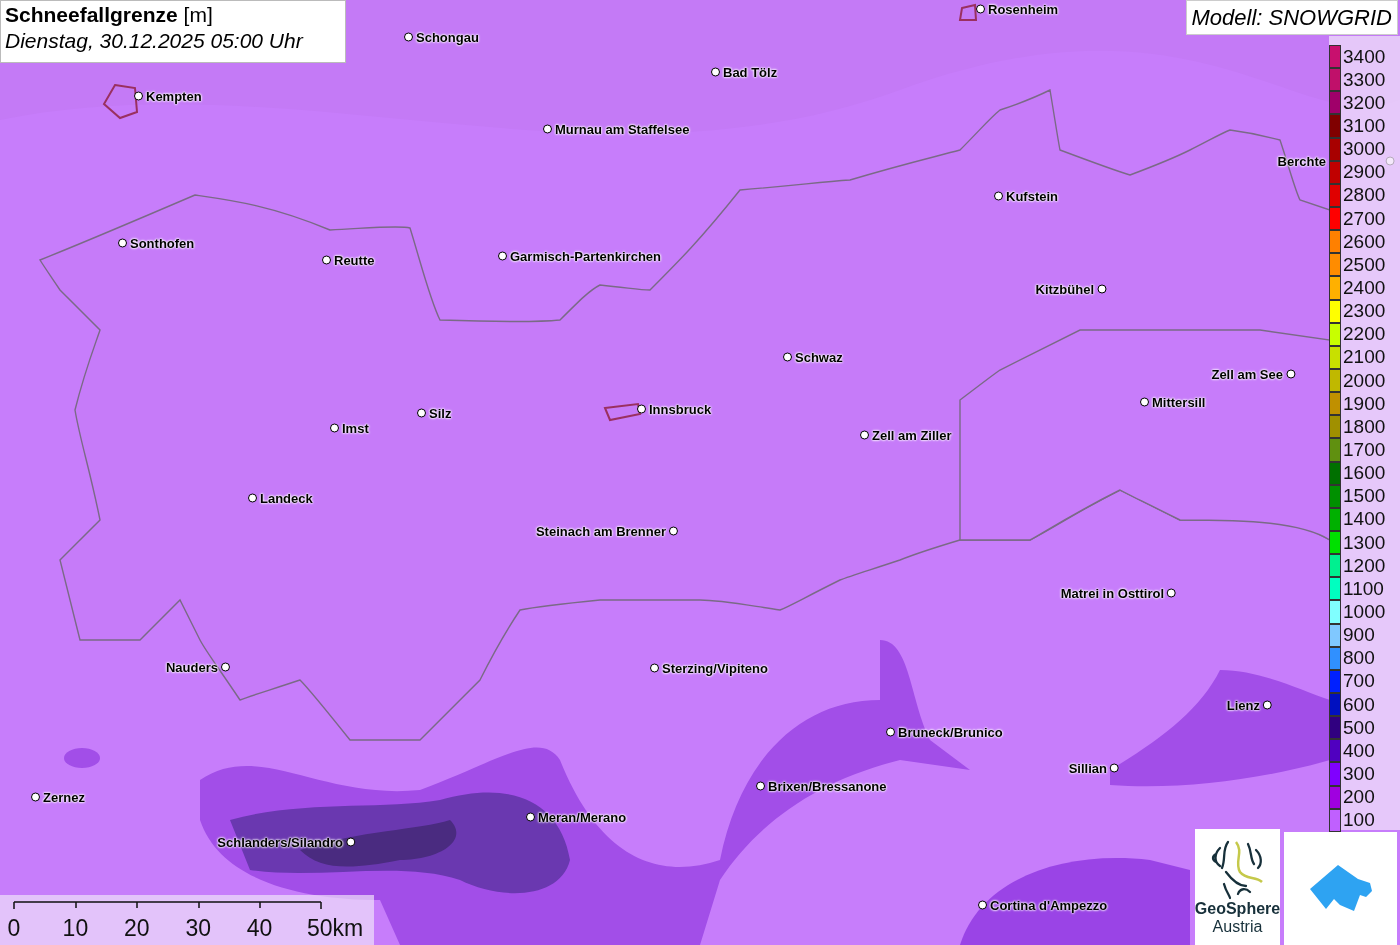 The image size is (1400, 945). Describe the element at coordinates (715, 668) in the screenshot. I see `city-label: Sterzing/Vipiteno` at that location.